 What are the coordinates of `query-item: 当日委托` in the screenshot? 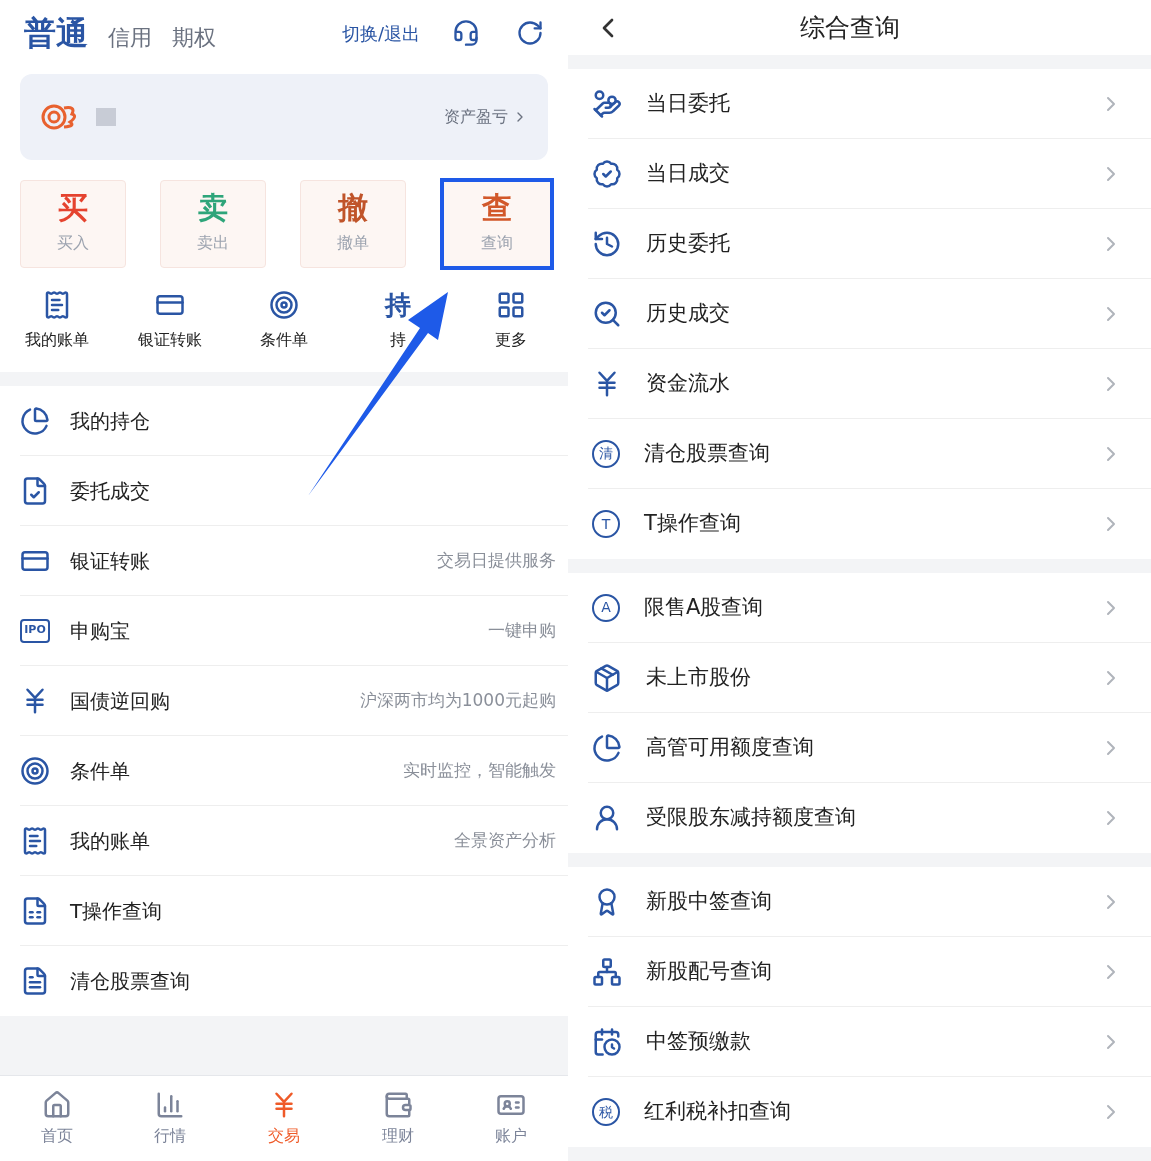 It's located at (869, 104).